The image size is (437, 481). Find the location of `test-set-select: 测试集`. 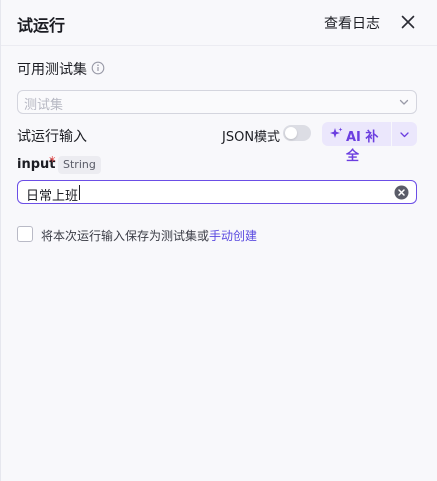

test-set-select: 测试集 is located at coordinates (217, 102).